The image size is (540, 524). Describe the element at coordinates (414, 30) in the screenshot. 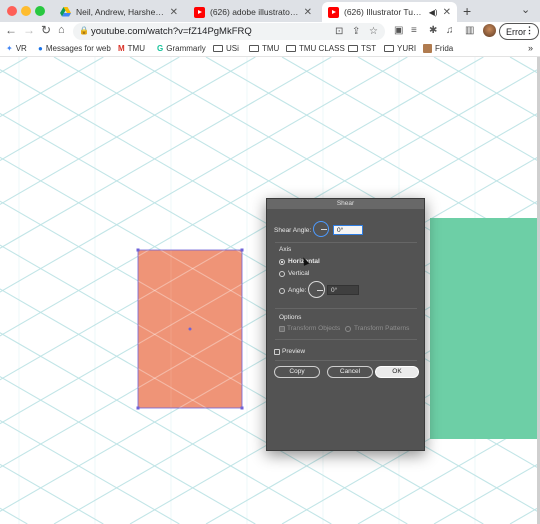

I see `reading-mode-icon: ≡` at that location.